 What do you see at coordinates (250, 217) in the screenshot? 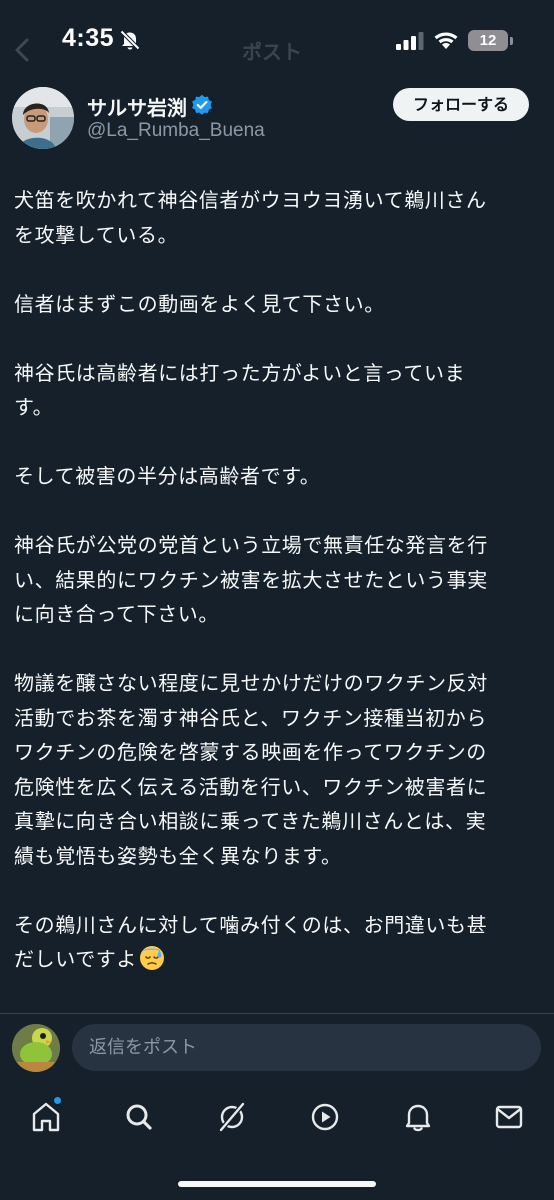
I see `tweet-paragraph: 犬笛を吹かれて神谷信者がウヨウヨ湧いて鵜川さん を攻撃している。` at bounding box center [250, 217].